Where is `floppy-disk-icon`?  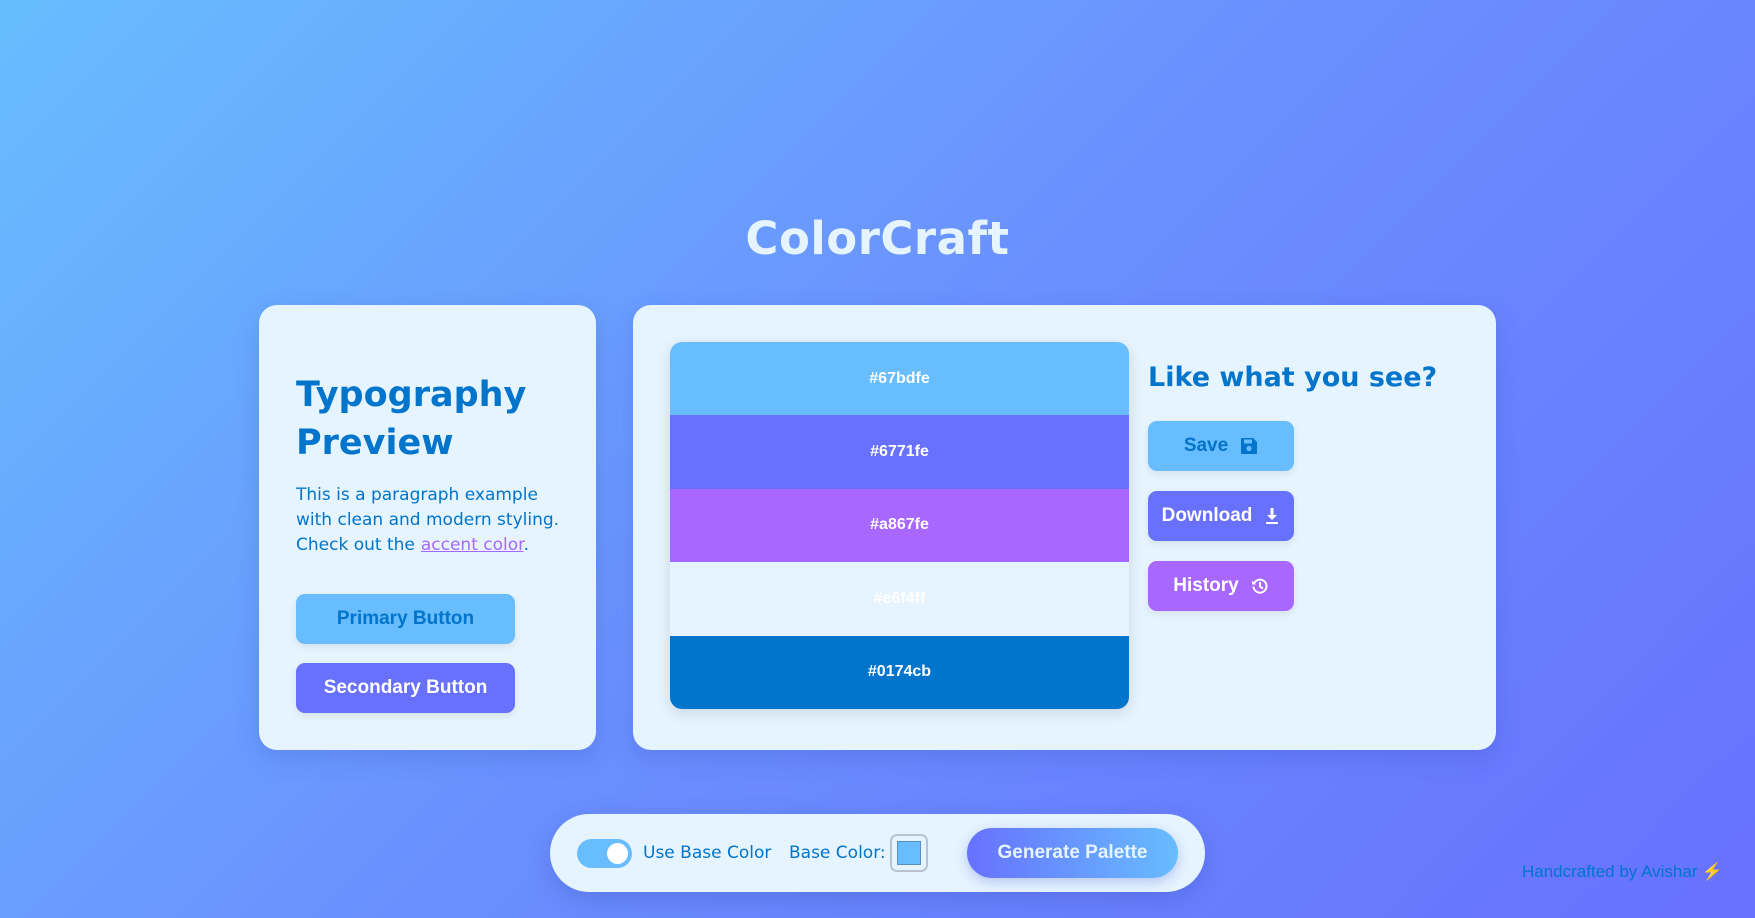
floppy-disk-icon is located at coordinates (1249, 446).